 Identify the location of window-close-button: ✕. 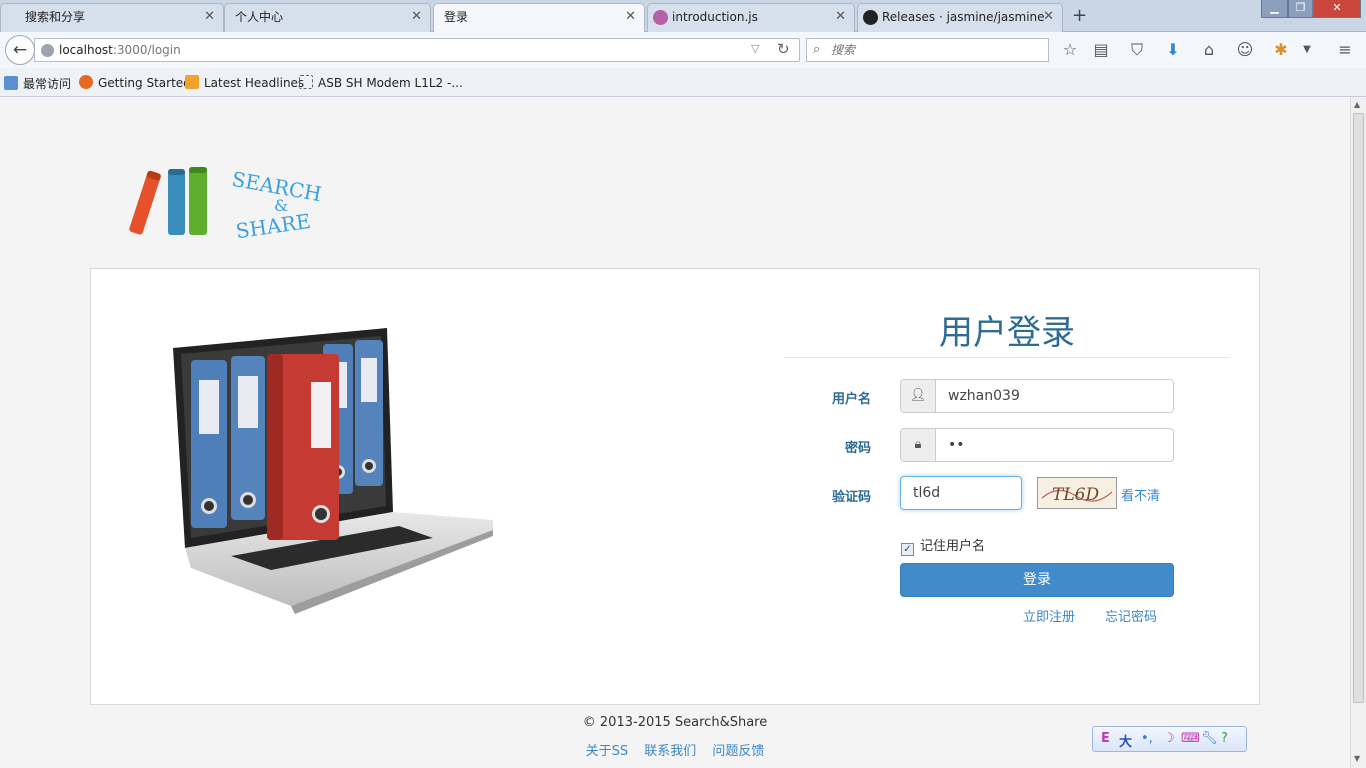
(1337, 9).